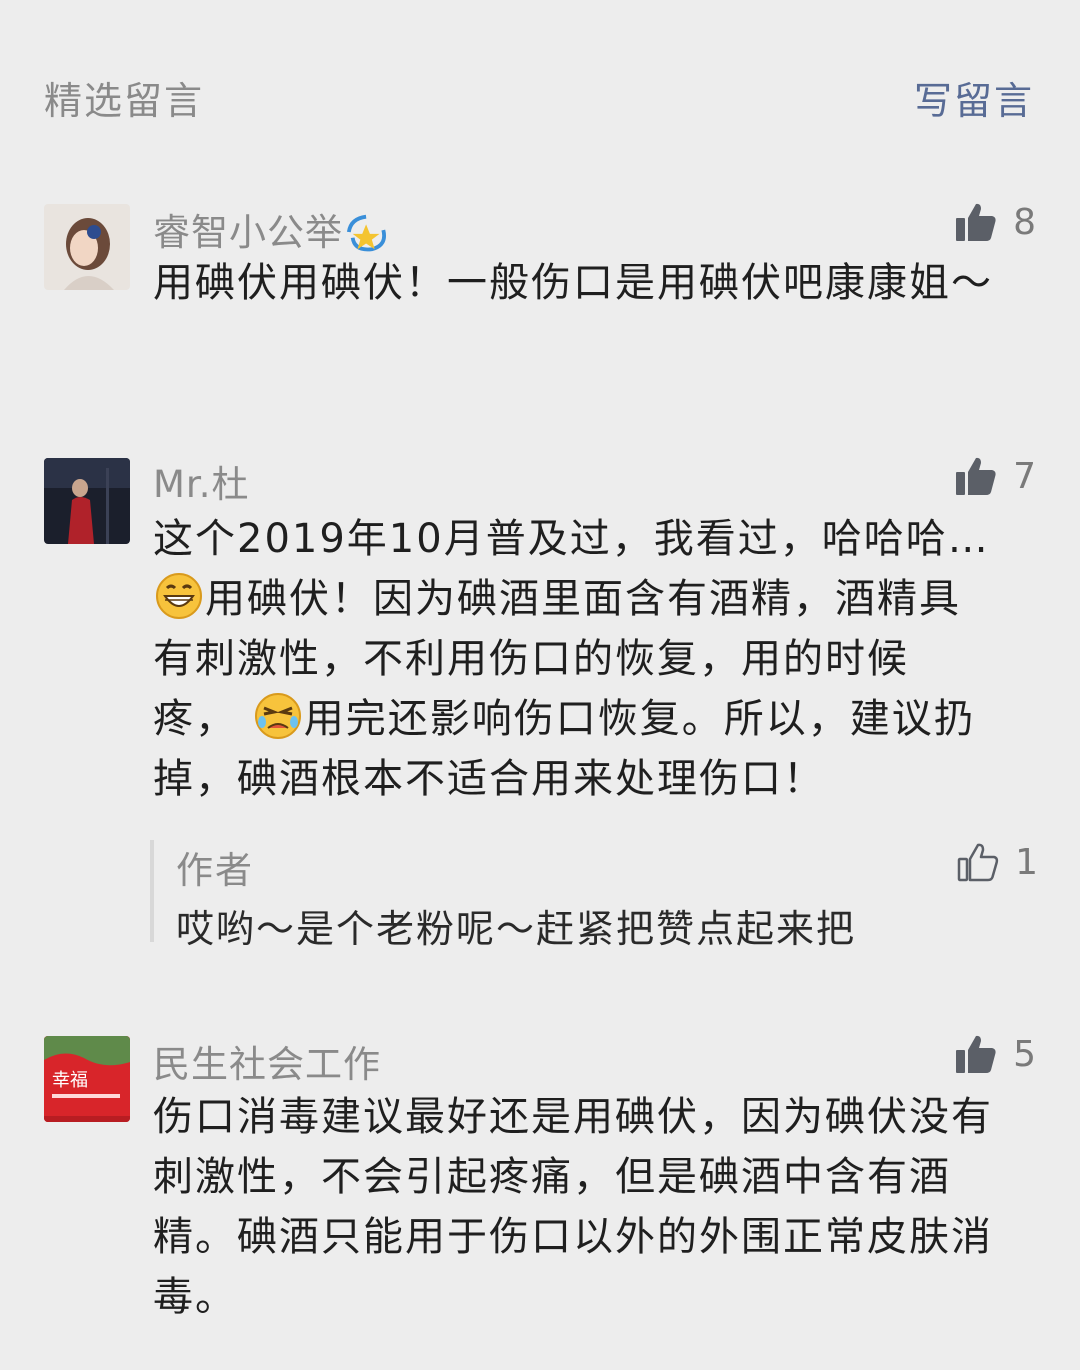  I want to click on comment-line: 用碘伏！因为碘酒里面含有酒精，酒精具, so click(585, 599).